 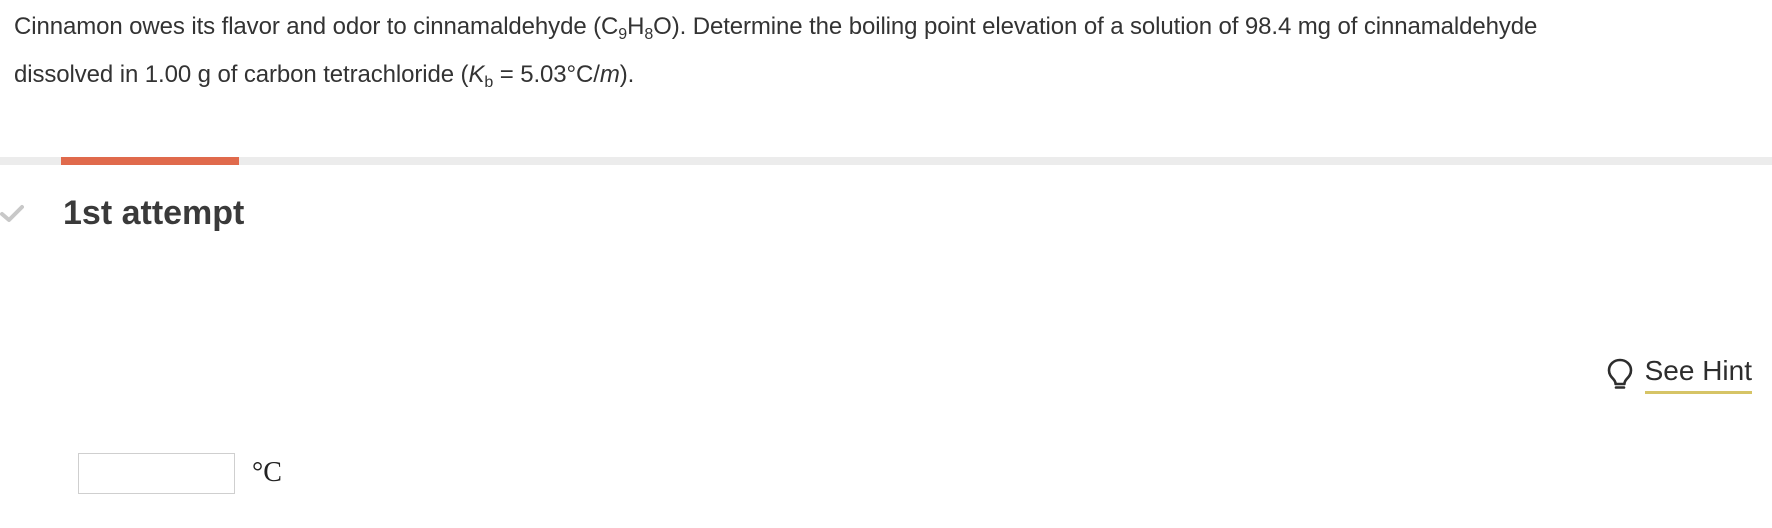 What do you see at coordinates (636, 26) in the screenshot?
I see `formula-h: H` at bounding box center [636, 26].